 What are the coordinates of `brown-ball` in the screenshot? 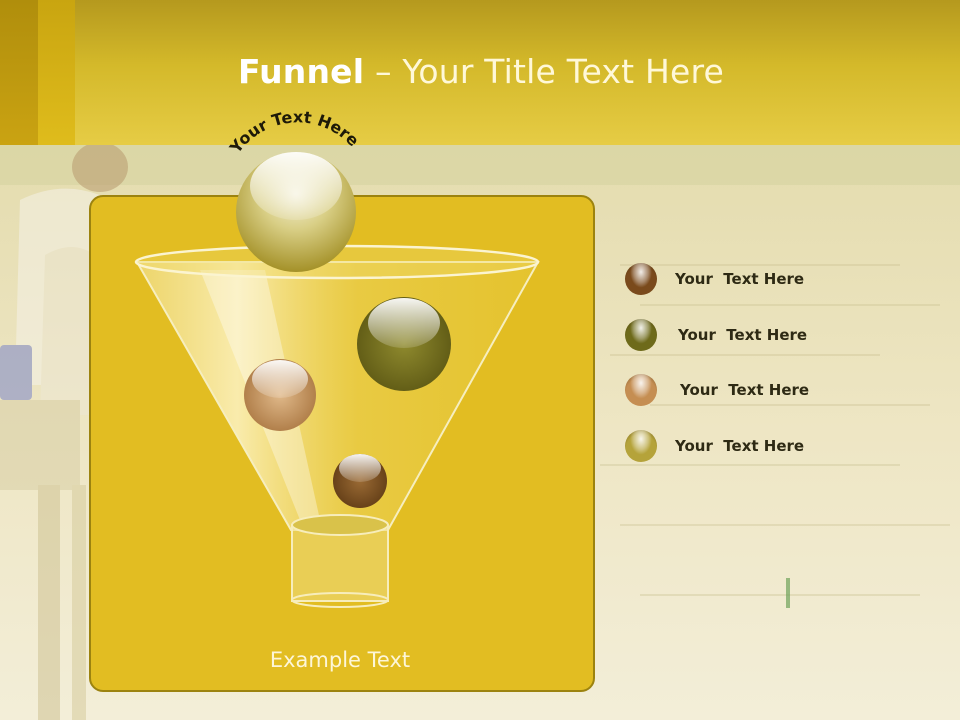 It's located at (360, 481).